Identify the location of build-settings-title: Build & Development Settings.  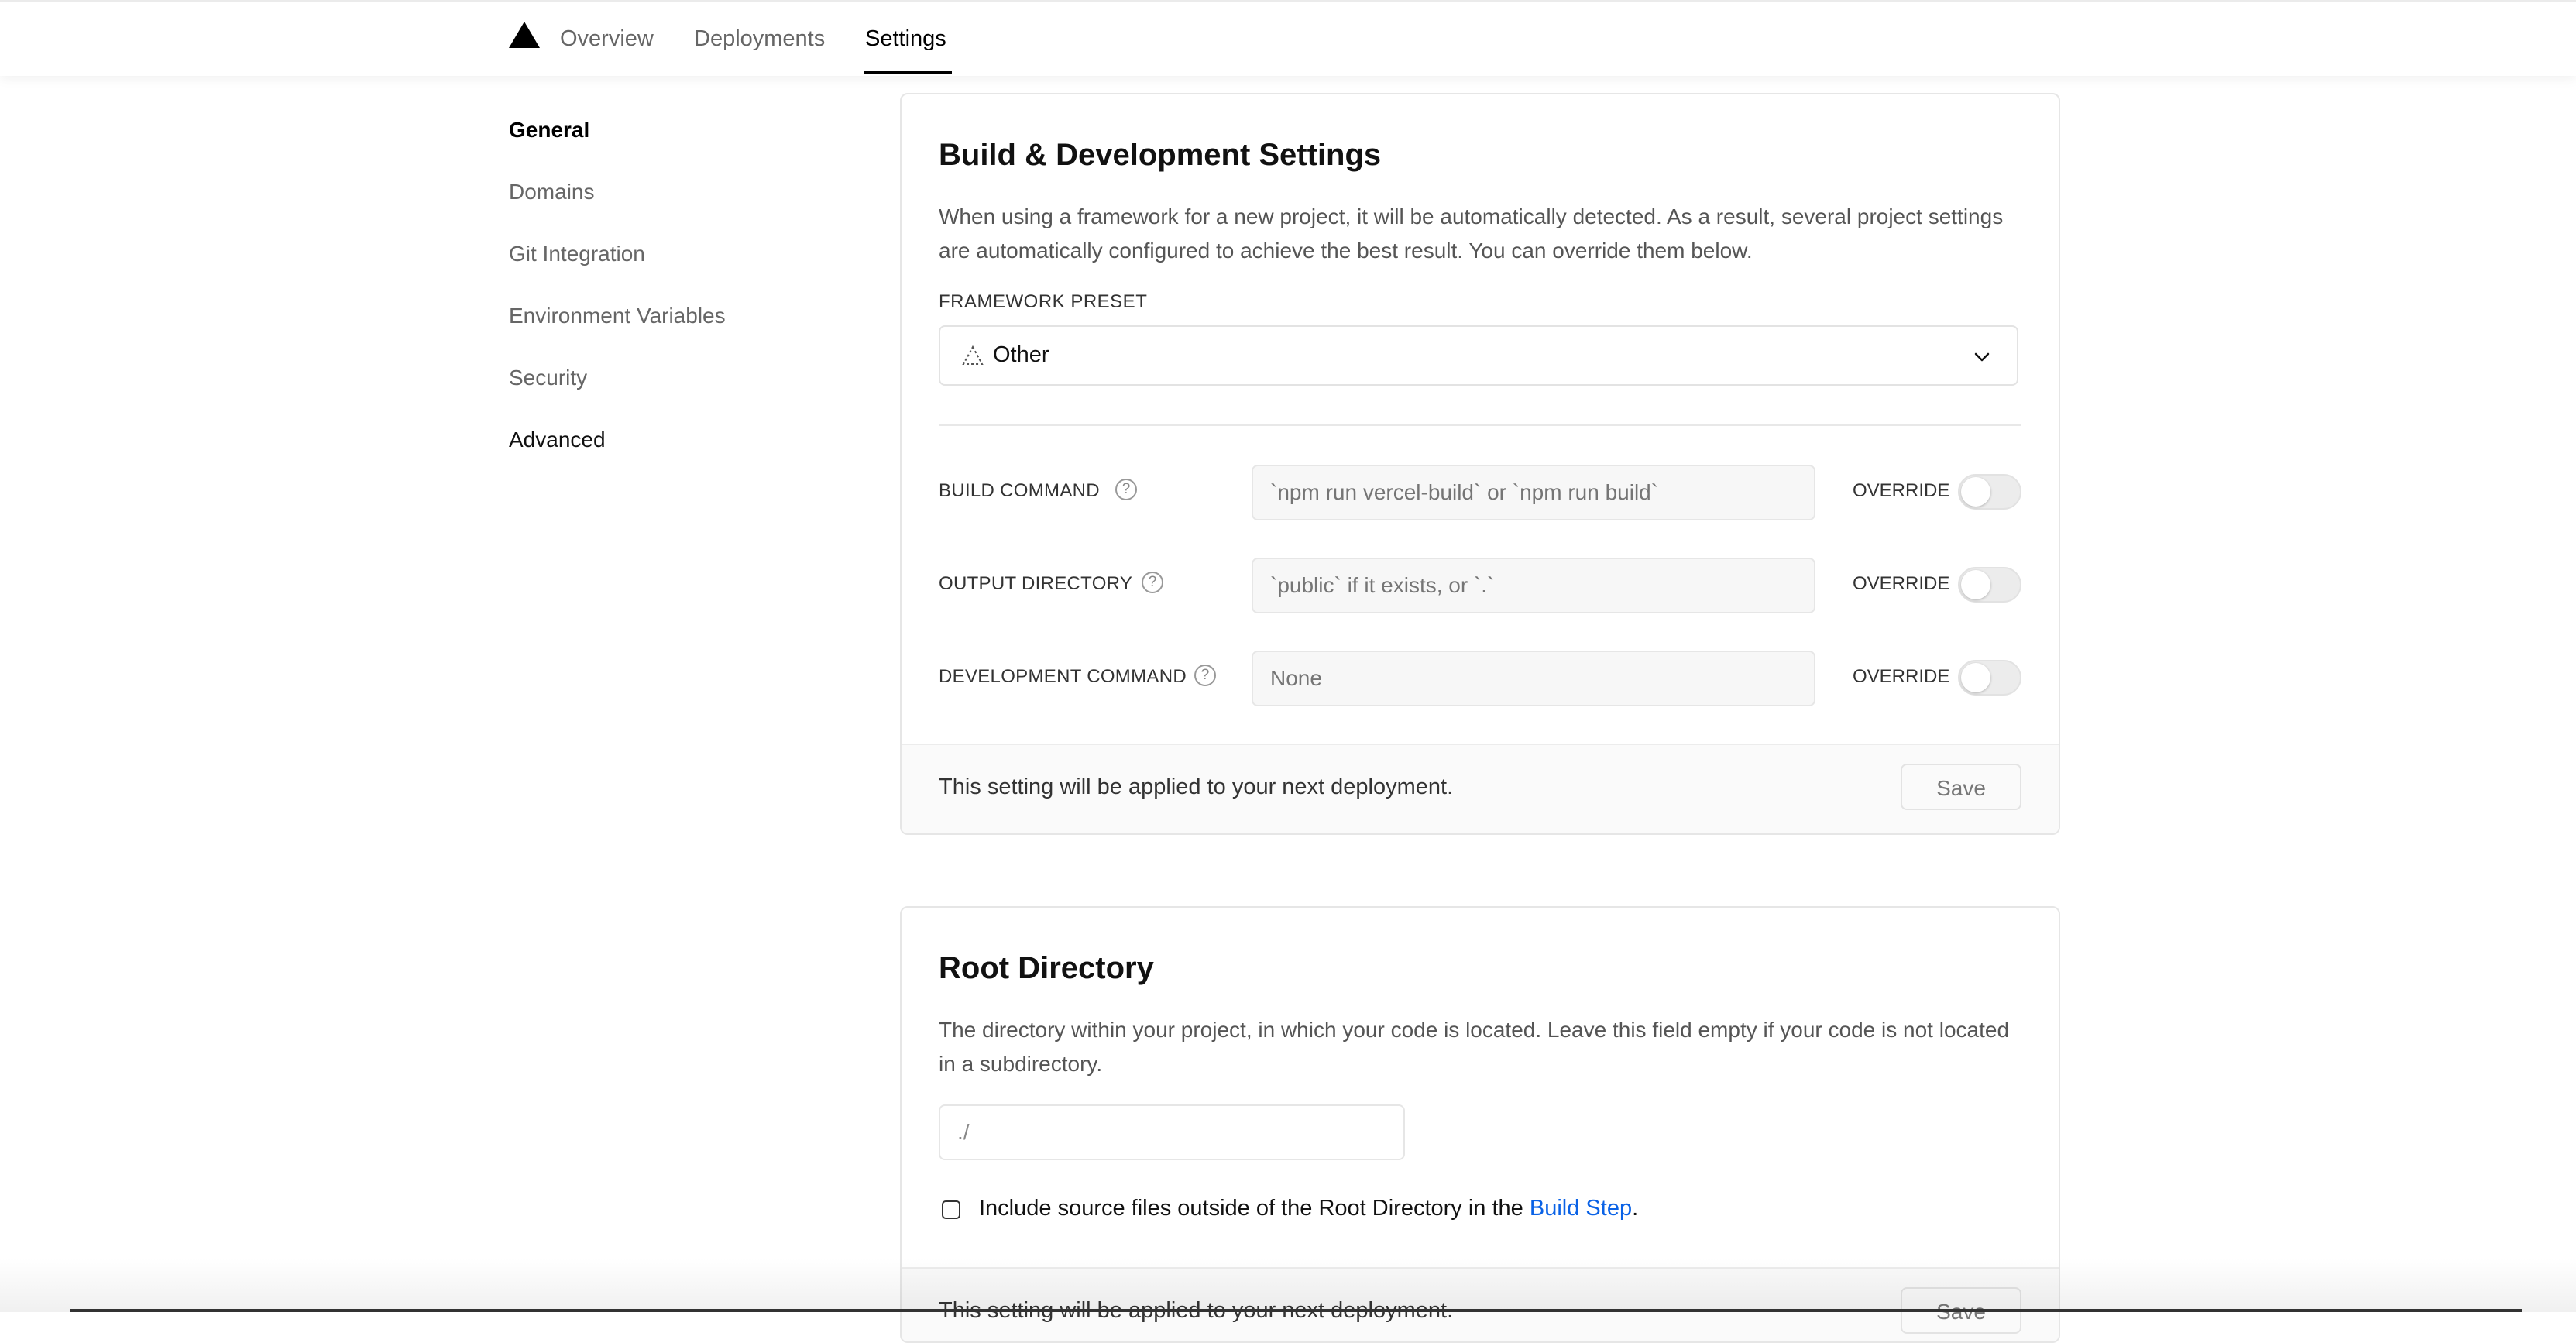
(1160, 155).